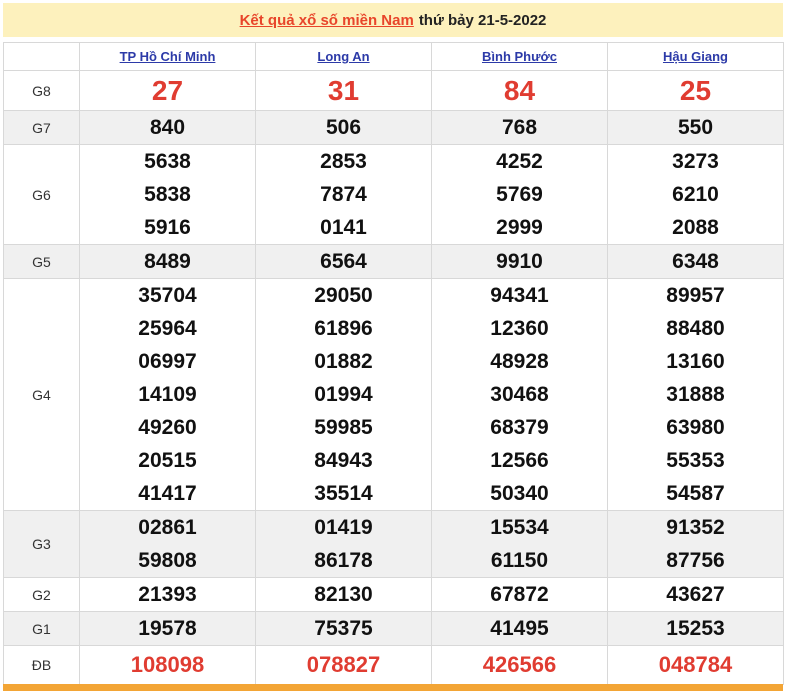 The width and height of the screenshot is (787, 691). What do you see at coordinates (695, 361) in the screenshot?
I see `prize-number: 13160` at bounding box center [695, 361].